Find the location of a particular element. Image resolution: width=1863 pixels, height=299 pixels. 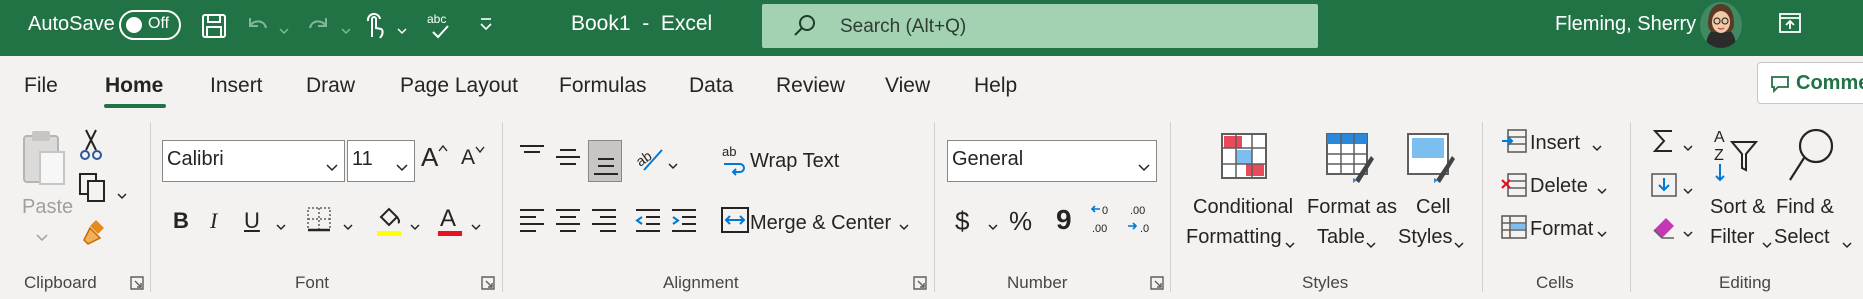

top-align-icon is located at coordinates (532, 156).